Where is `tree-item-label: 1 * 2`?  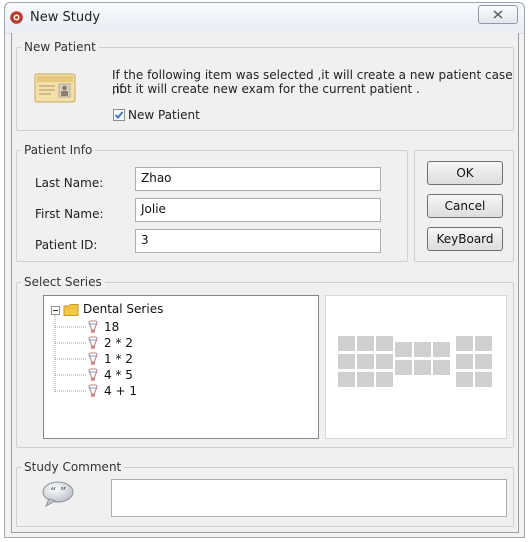
tree-item-label: 1 * 2 is located at coordinates (118, 359).